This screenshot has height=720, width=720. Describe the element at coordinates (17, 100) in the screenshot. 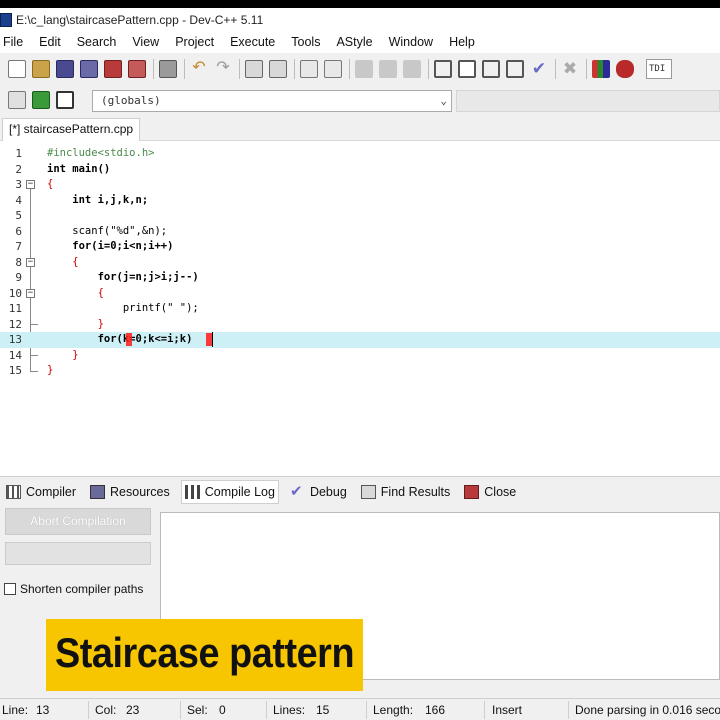

I see `class-browser-icon` at that location.